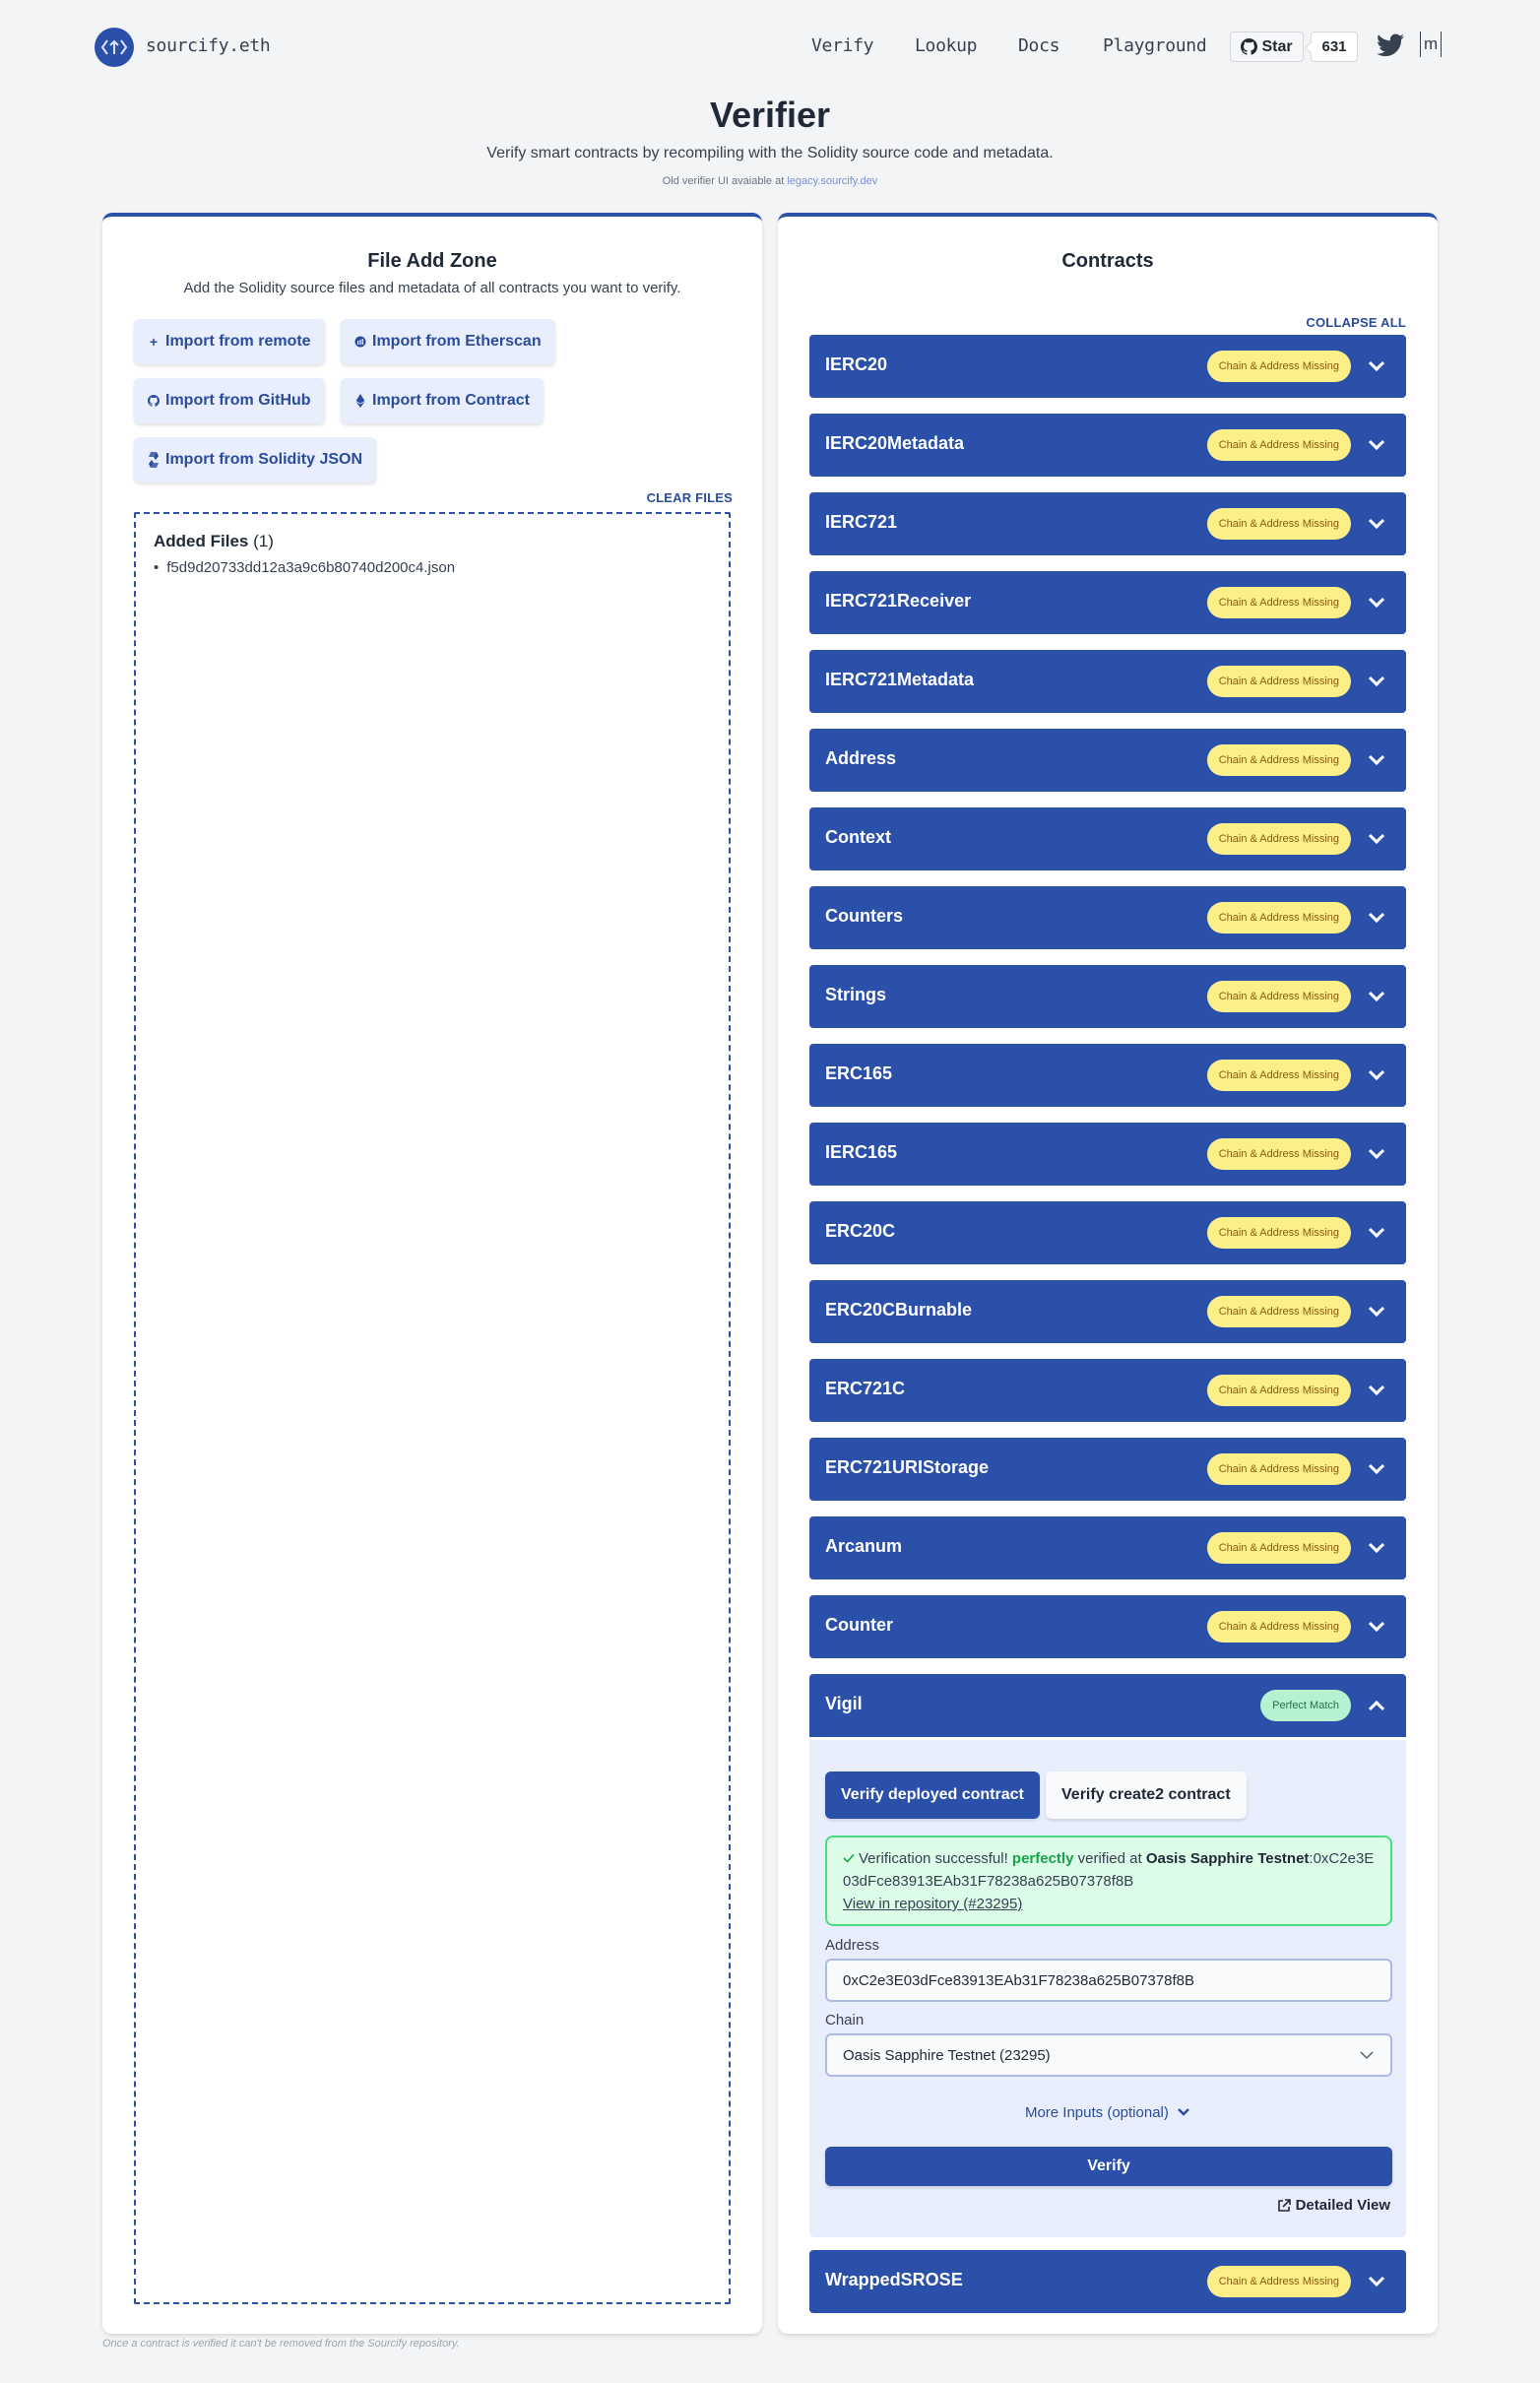 The height and width of the screenshot is (2383, 1540). What do you see at coordinates (1155, 45) in the screenshot?
I see `nav-playground: Playground` at bounding box center [1155, 45].